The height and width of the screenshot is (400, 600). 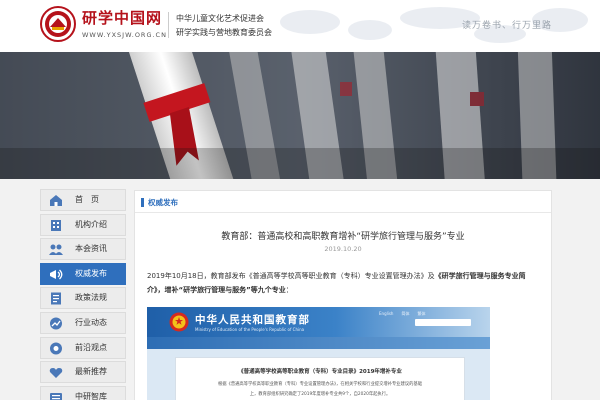 I want to click on think-tank-icon, so click(x=56, y=396).